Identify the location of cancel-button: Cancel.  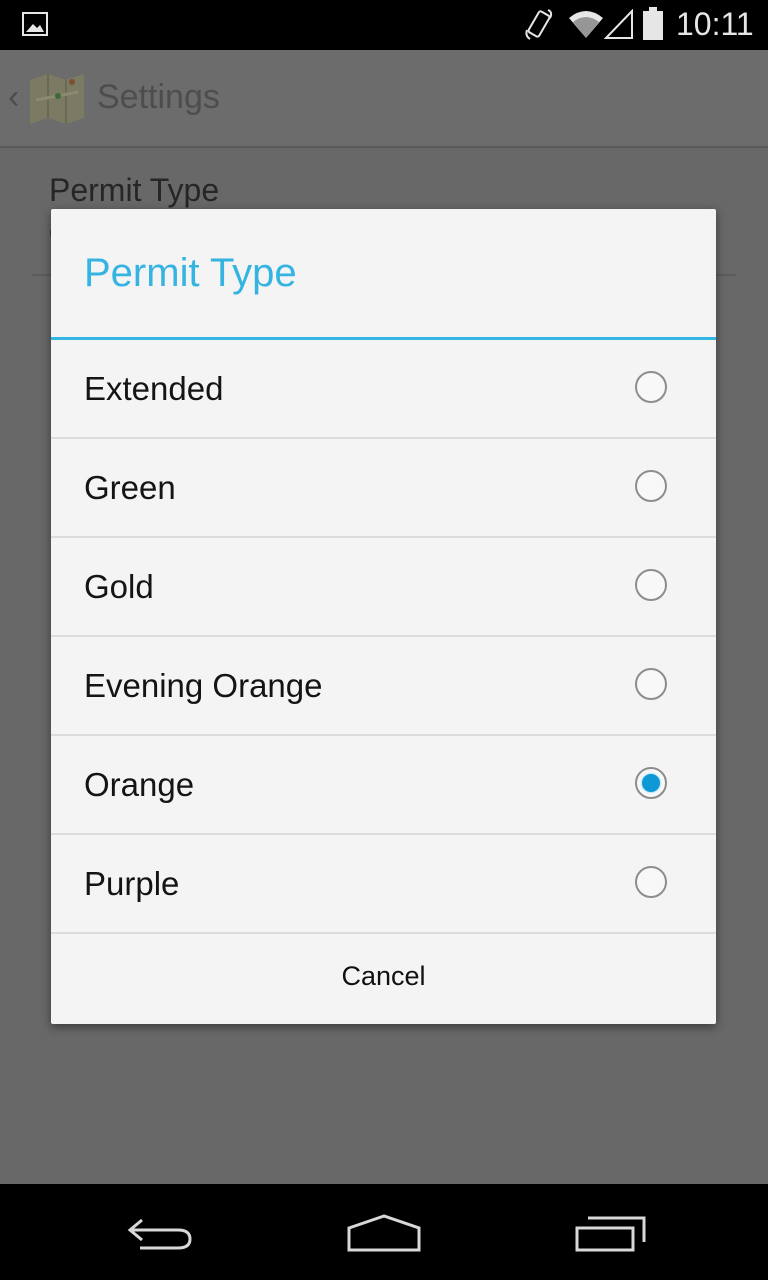
(383, 976).